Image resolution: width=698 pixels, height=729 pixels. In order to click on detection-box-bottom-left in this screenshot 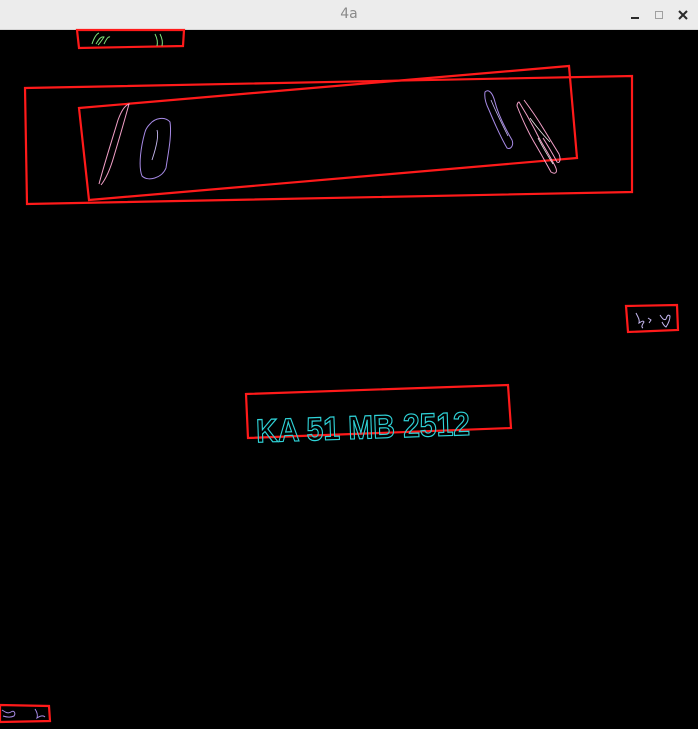, I will do `click(26, 713)`.